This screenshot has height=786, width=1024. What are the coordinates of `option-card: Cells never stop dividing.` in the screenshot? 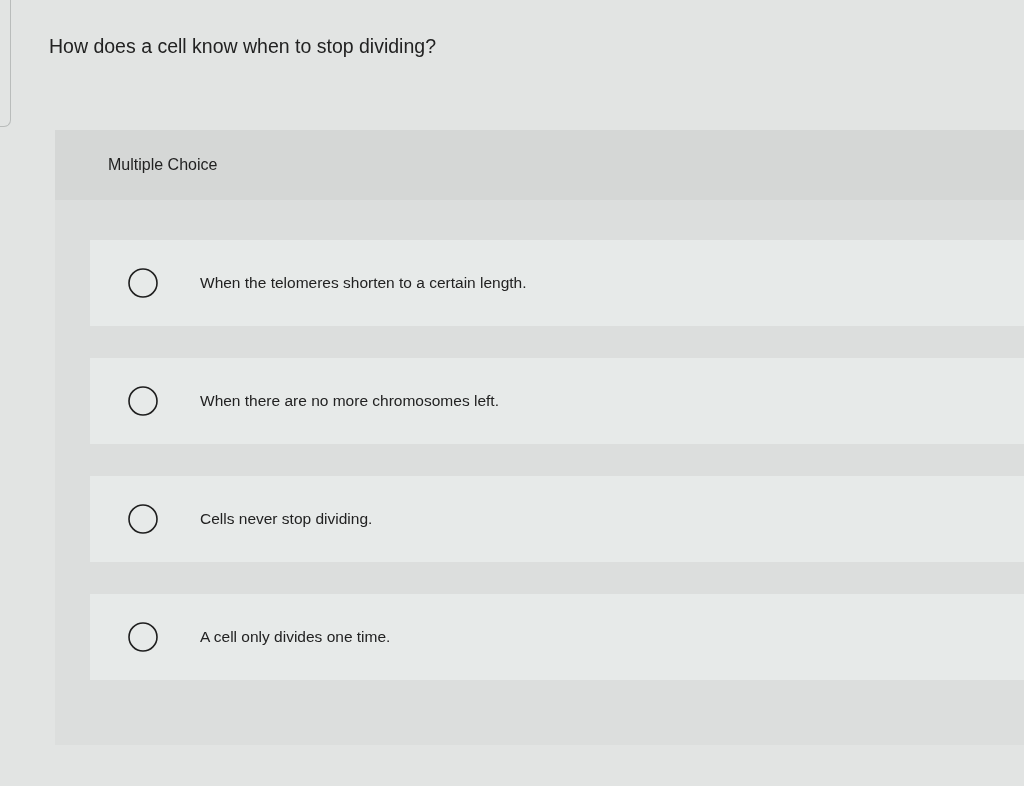 It's located at (557, 519).